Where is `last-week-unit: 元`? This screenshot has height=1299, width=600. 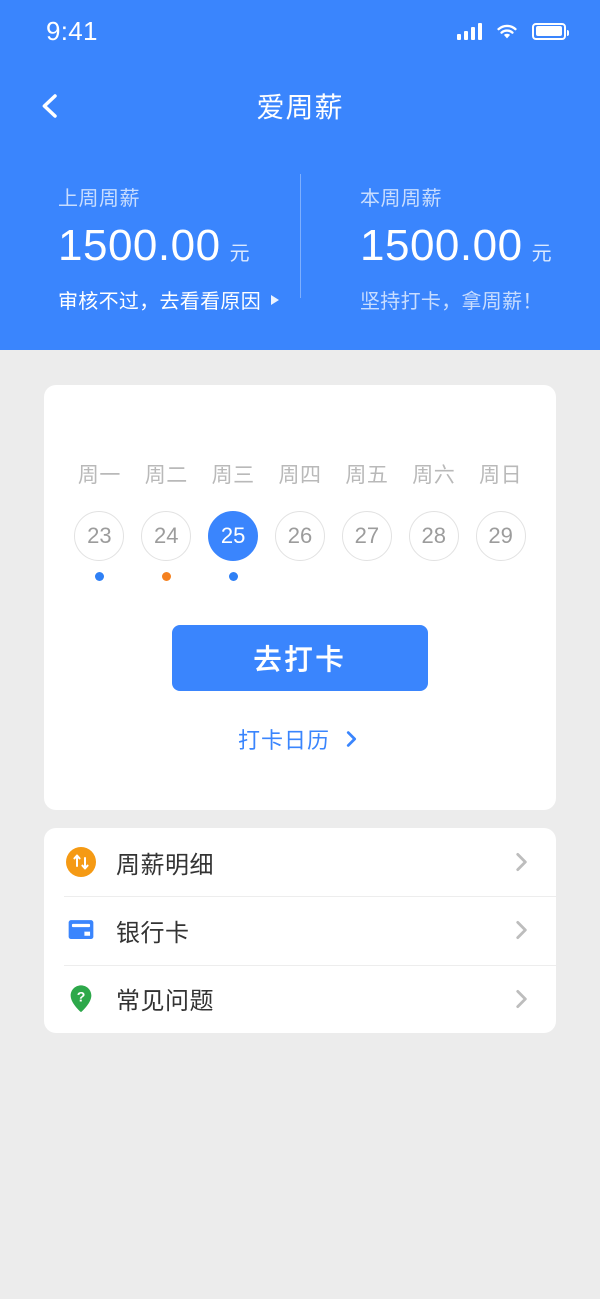 last-week-unit: 元 is located at coordinates (239, 254).